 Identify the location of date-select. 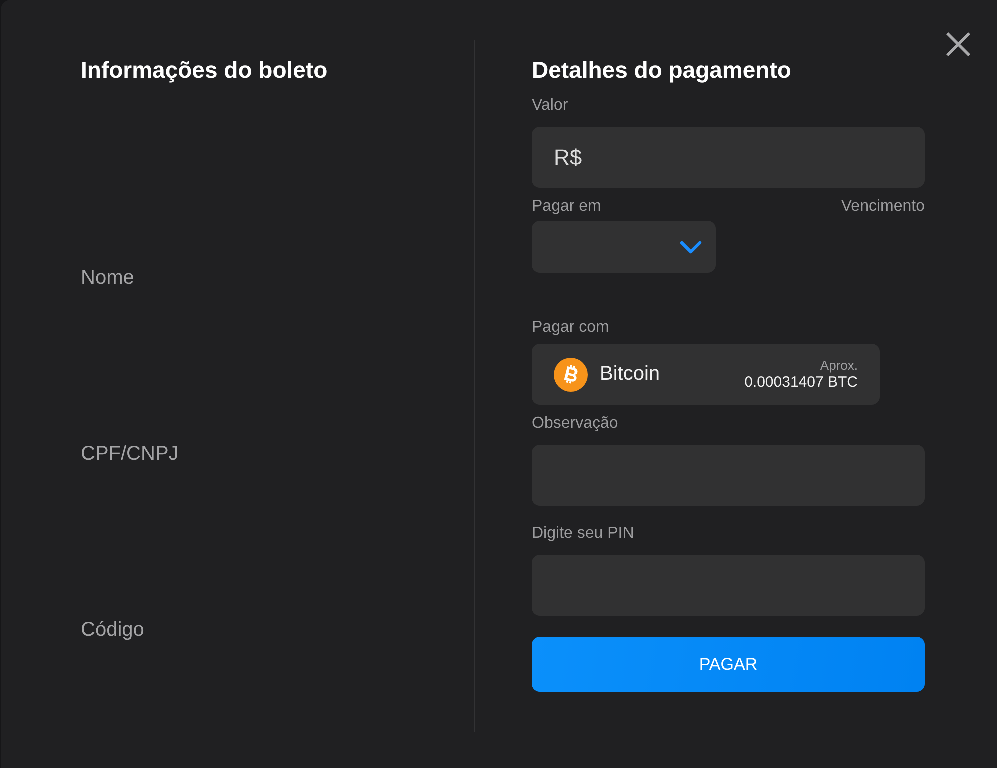
(624, 247).